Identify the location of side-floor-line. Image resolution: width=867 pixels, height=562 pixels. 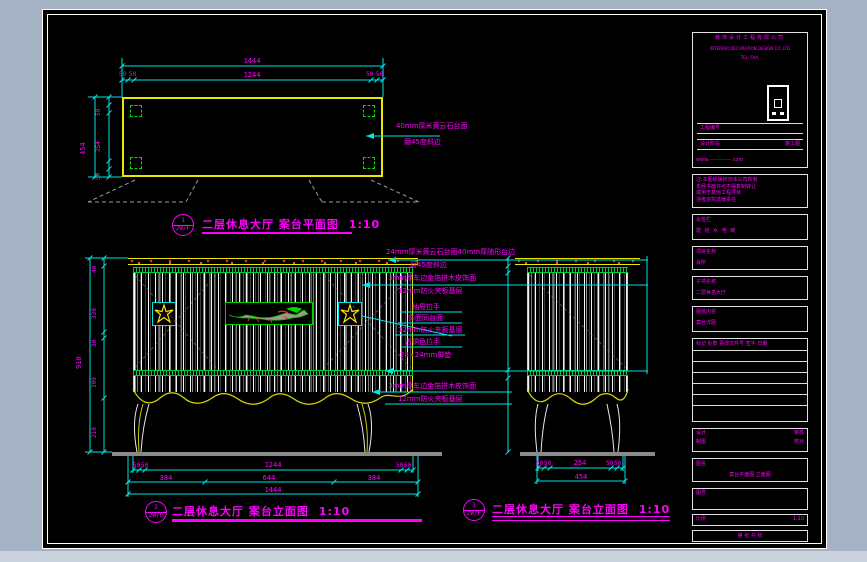
(587, 454).